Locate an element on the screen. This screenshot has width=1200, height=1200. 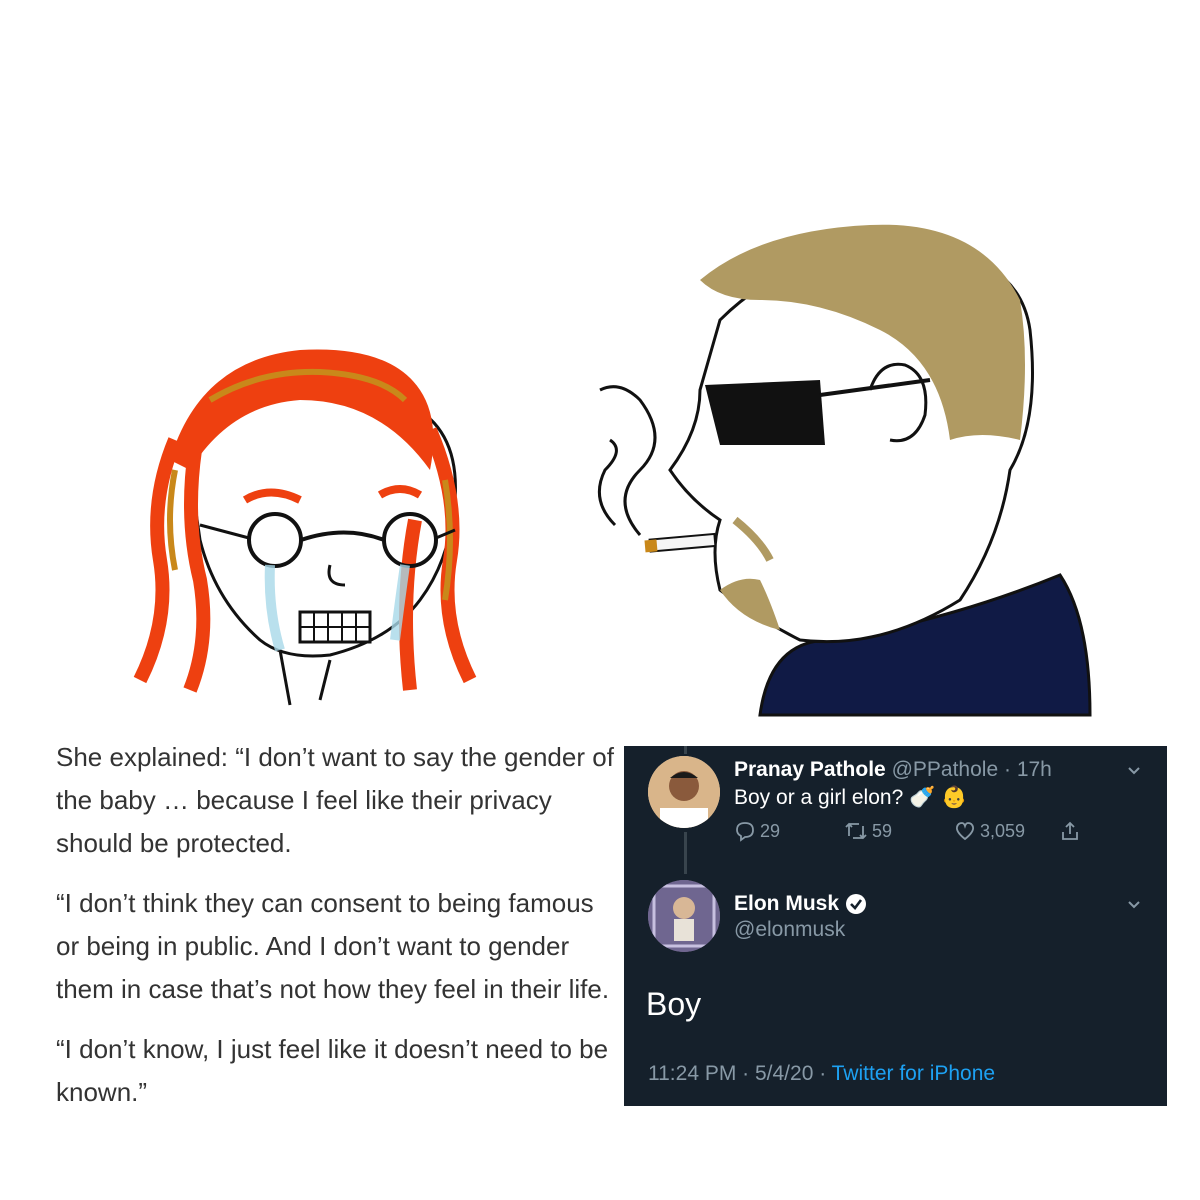
main-author-name: Elon Musk is located at coordinates (786, 904).